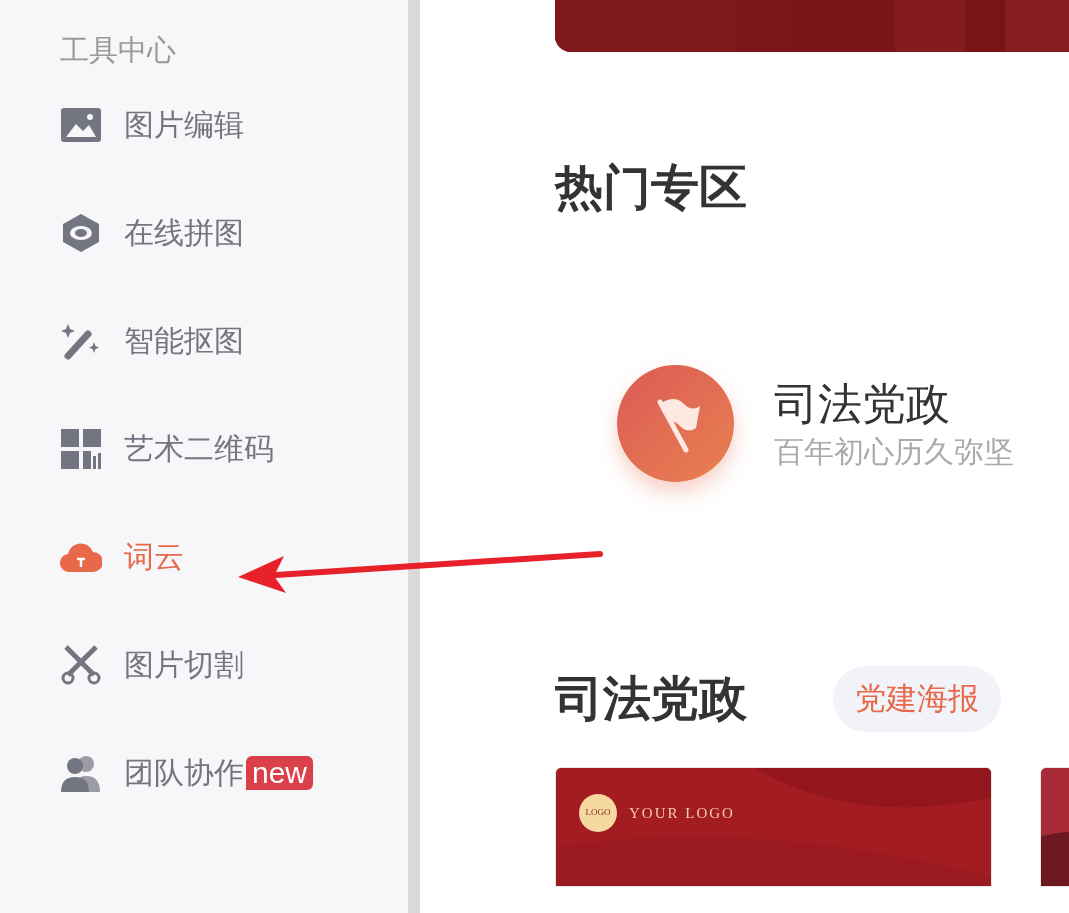  What do you see at coordinates (682, 813) in the screenshot?
I see `logo-text: YOUR LOGO` at bounding box center [682, 813].